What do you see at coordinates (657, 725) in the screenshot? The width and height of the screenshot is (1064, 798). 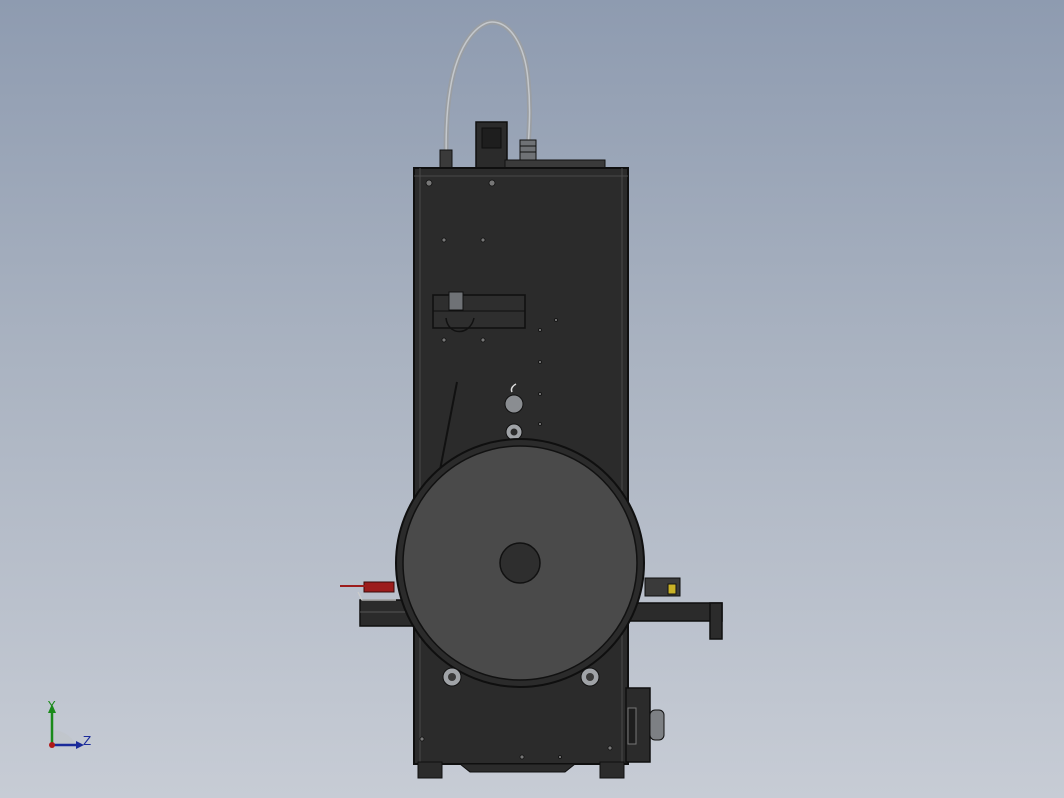 I see `side-knob` at bounding box center [657, 725].